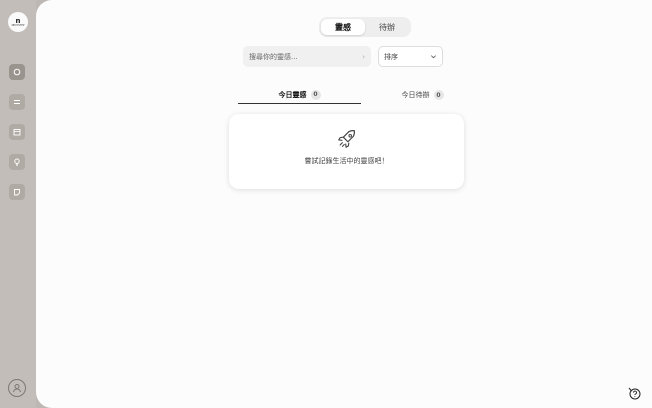 The height and width of the screenshot is (408, 652). Describe the element at coordinates (387, 27) in the screenshot. I see `segment-todos: 待辦` at that location.